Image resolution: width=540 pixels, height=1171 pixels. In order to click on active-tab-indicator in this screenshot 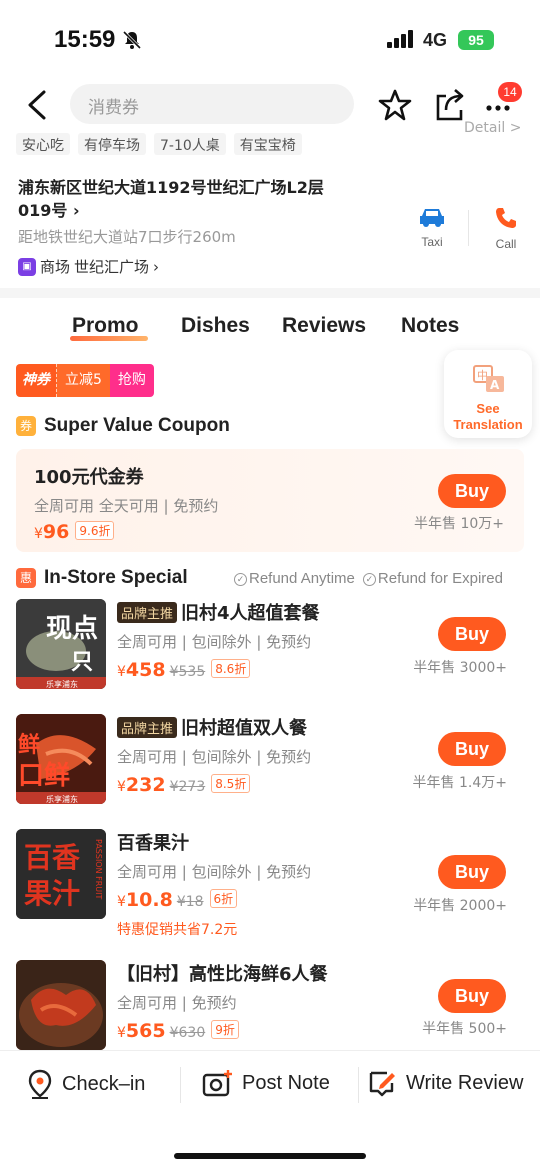, I will do `click(109, 338)`.